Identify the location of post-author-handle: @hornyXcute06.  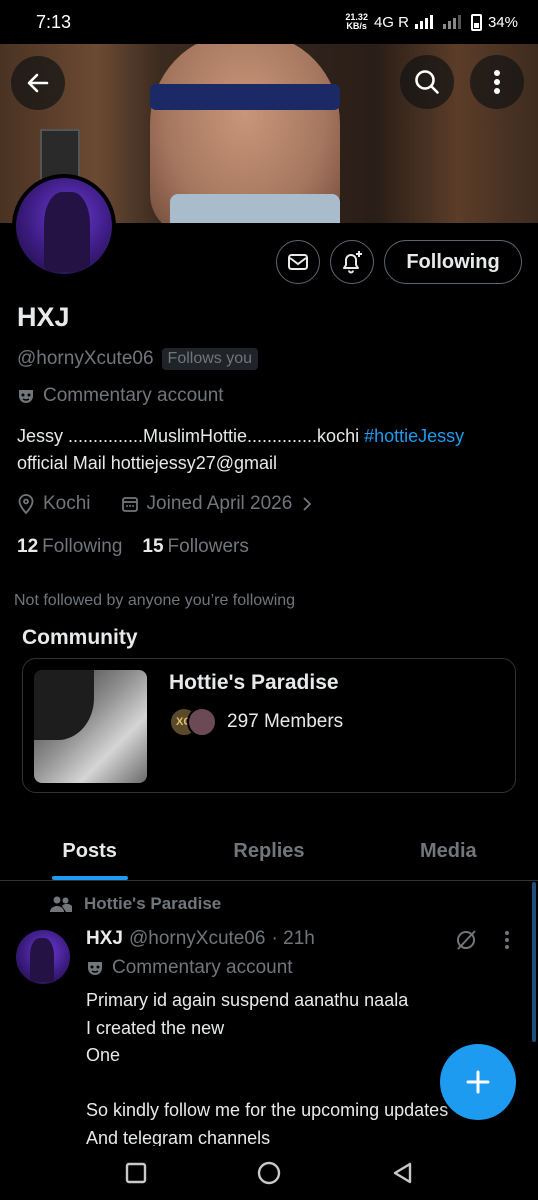
(197, 938).